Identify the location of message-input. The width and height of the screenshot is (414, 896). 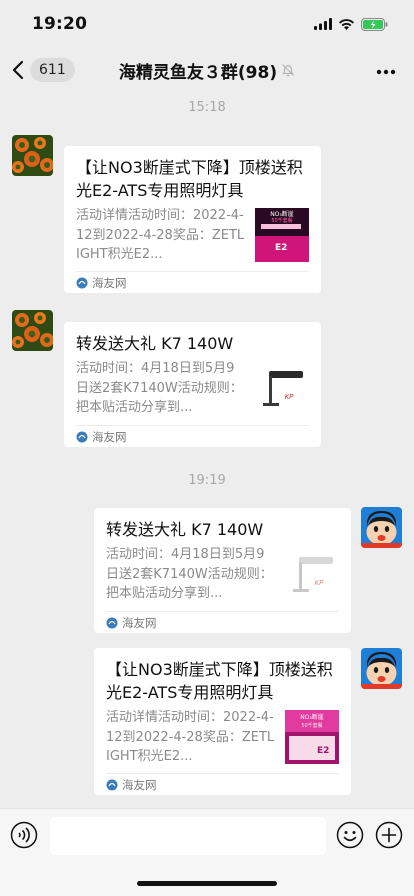
(188, 836).